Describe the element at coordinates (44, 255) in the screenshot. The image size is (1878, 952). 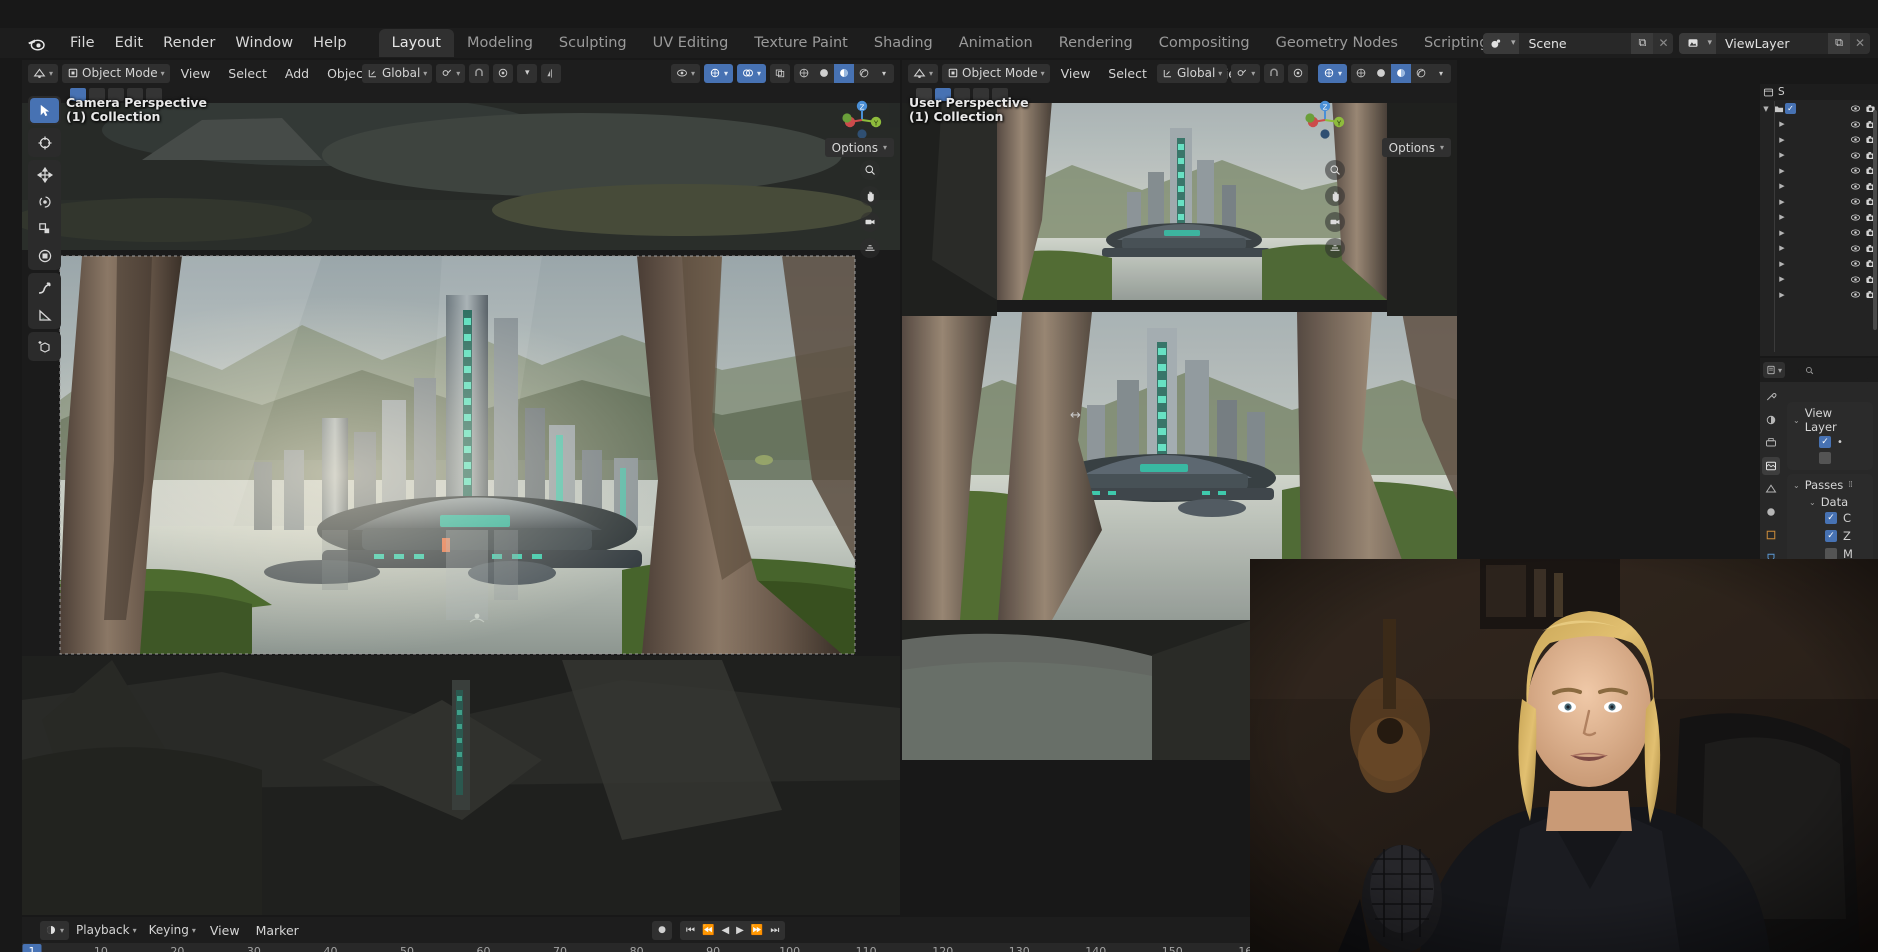
I see `transform-tool` at that location.